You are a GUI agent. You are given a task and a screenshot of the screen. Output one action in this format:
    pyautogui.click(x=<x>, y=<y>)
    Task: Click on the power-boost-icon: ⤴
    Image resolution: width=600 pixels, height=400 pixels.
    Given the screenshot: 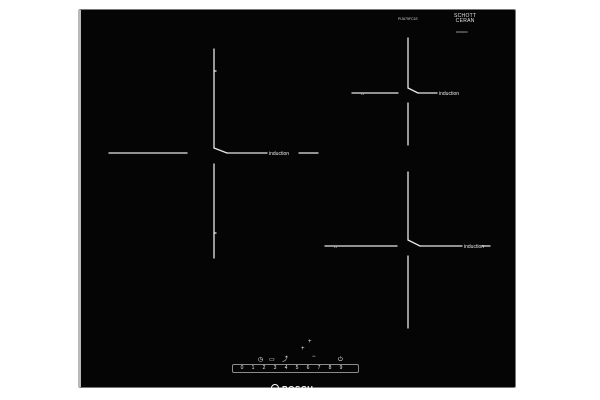 What is the action you would take?
    pyautogui.click(x=285, y=360)
    